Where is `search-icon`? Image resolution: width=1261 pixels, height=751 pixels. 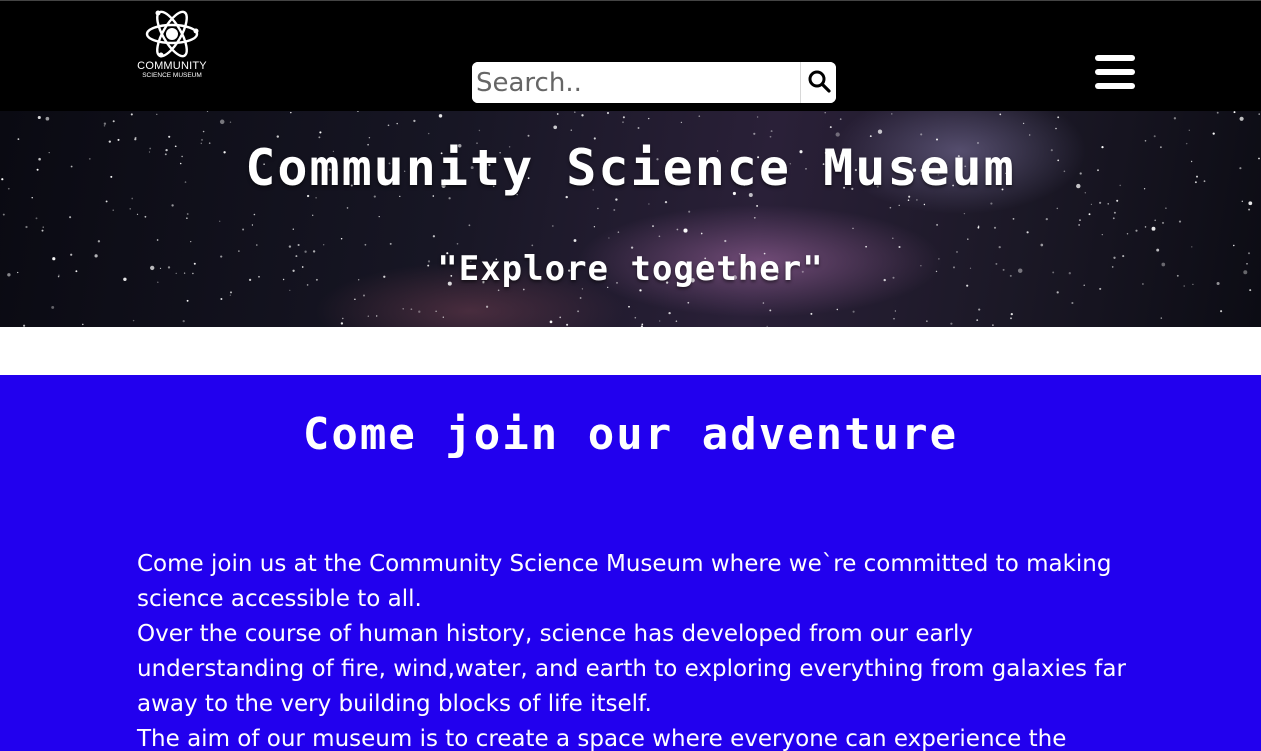
search-icon is located at coordinates (819, 82).